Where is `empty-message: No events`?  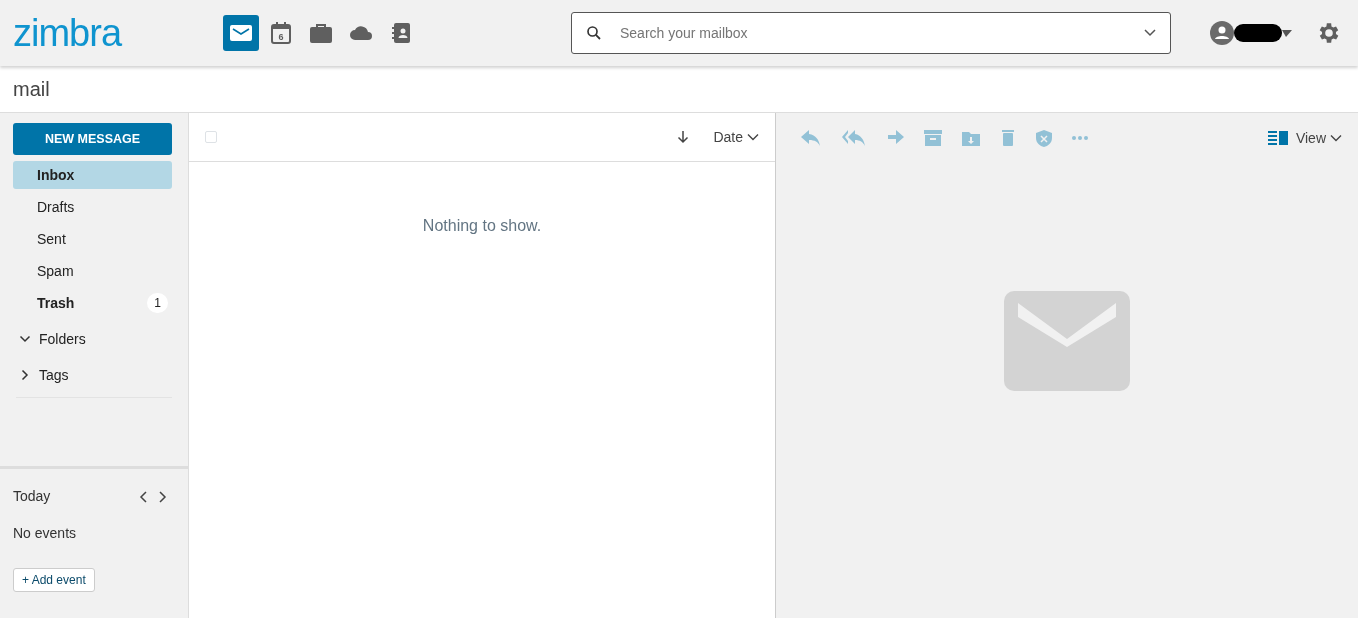 empty-message: No events is located at coordinates (45, 533).